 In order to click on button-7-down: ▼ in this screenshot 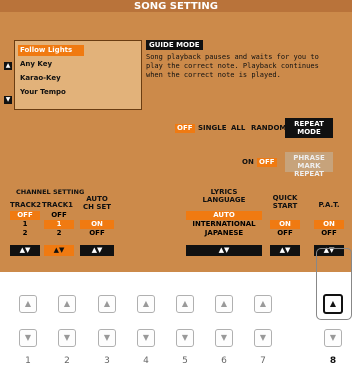, I will do `click(263, 338)`.